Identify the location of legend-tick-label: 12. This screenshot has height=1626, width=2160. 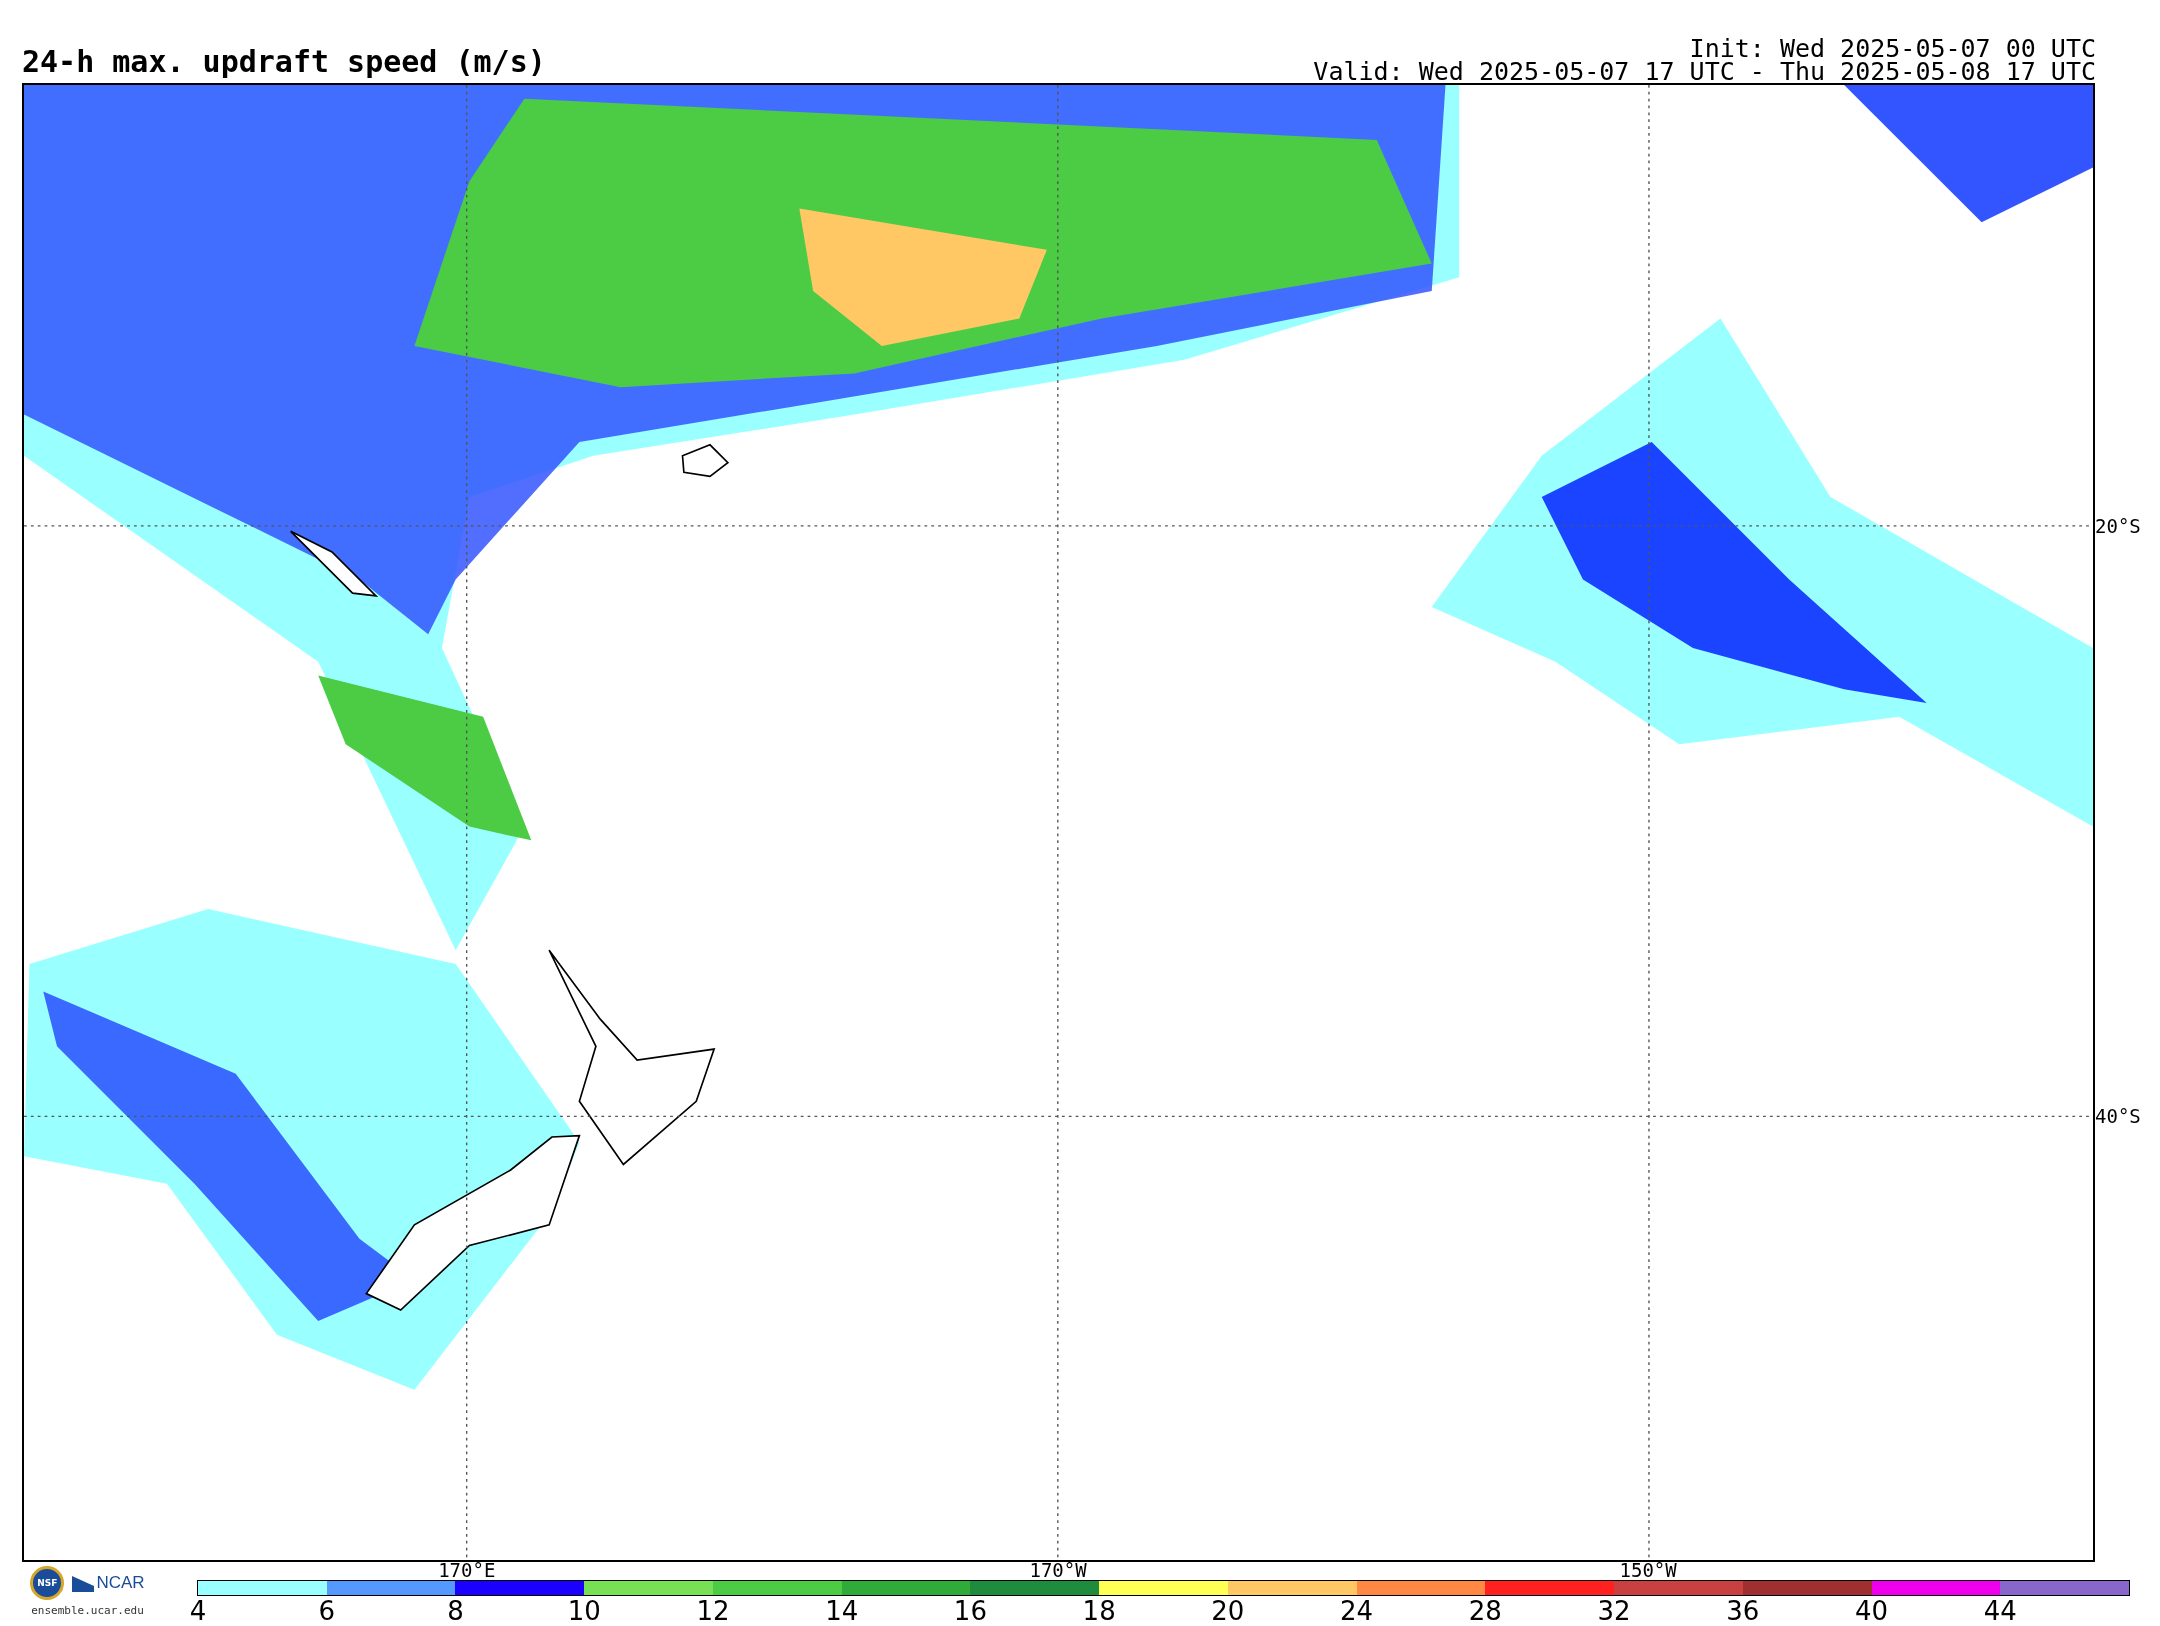
(713, 1611).